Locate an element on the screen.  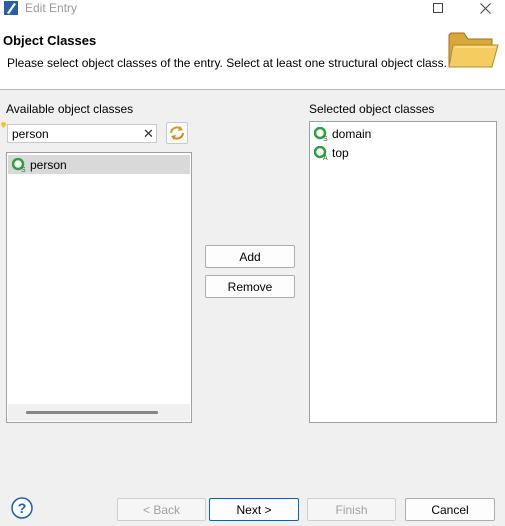
header-divider is located at coordinates (252, 89).